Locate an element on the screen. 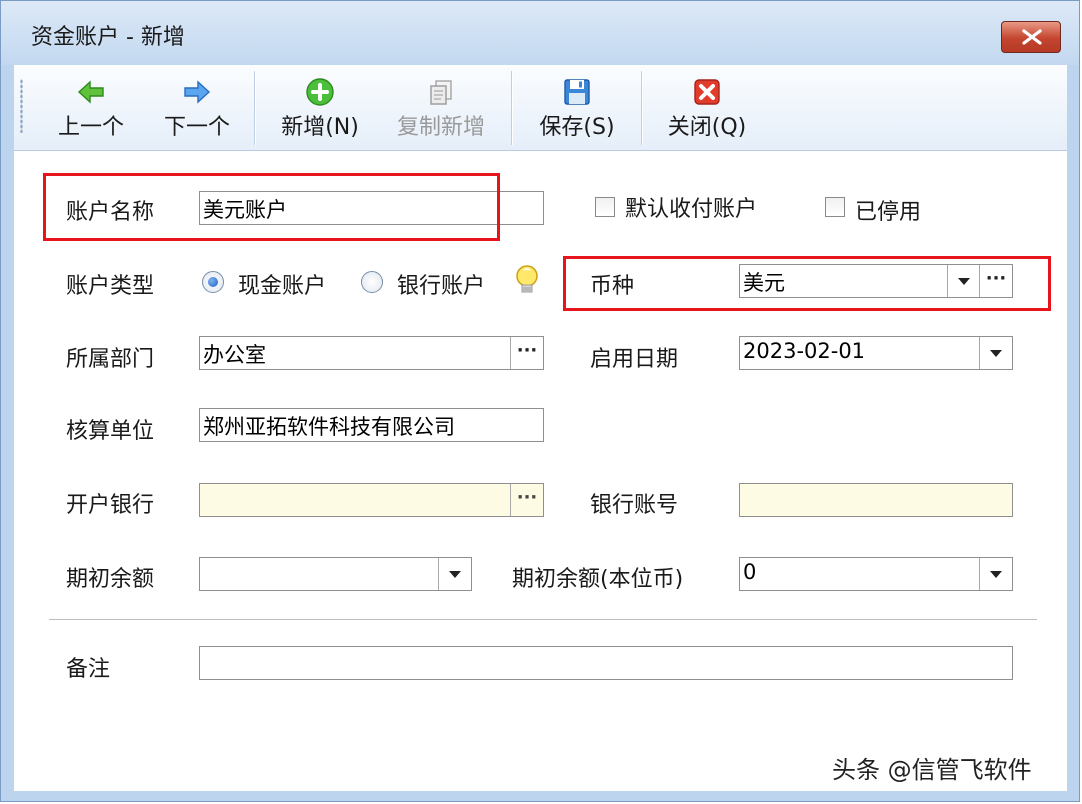  accounting-unit-label: 核算单位 is located at coordinates (110, 431).